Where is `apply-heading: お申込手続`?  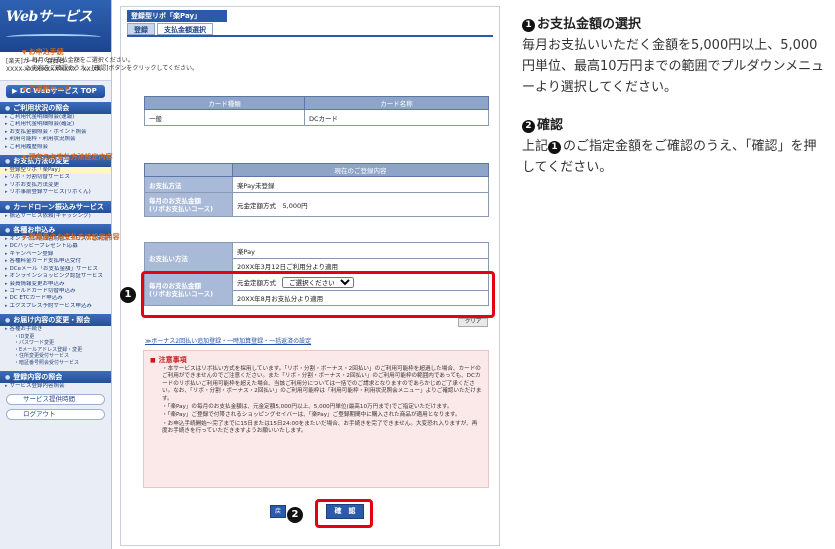
apply-heading: お申込手続 is located at coordinates (43, 52).